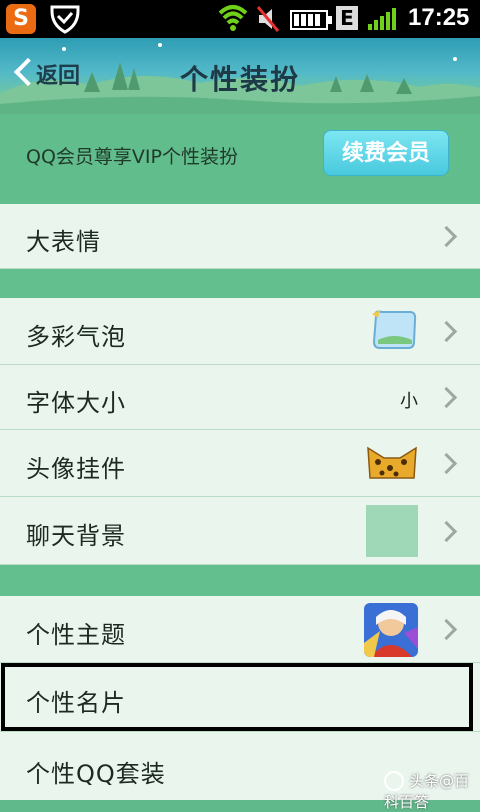  I want to click on menu-item-label: 聊天背景, so click(76, 536).